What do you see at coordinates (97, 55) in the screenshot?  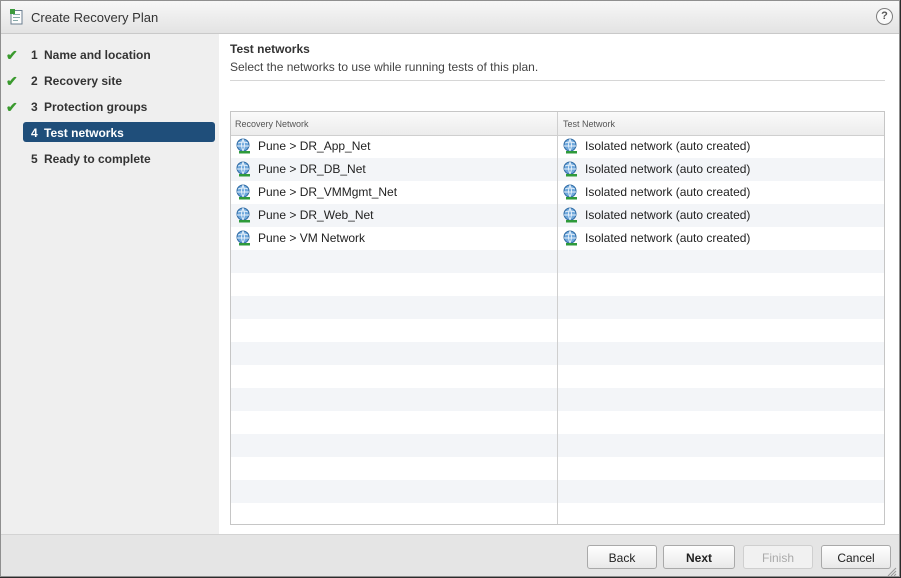 I see `step-label: Name and location` at bounding box center [97, 55].